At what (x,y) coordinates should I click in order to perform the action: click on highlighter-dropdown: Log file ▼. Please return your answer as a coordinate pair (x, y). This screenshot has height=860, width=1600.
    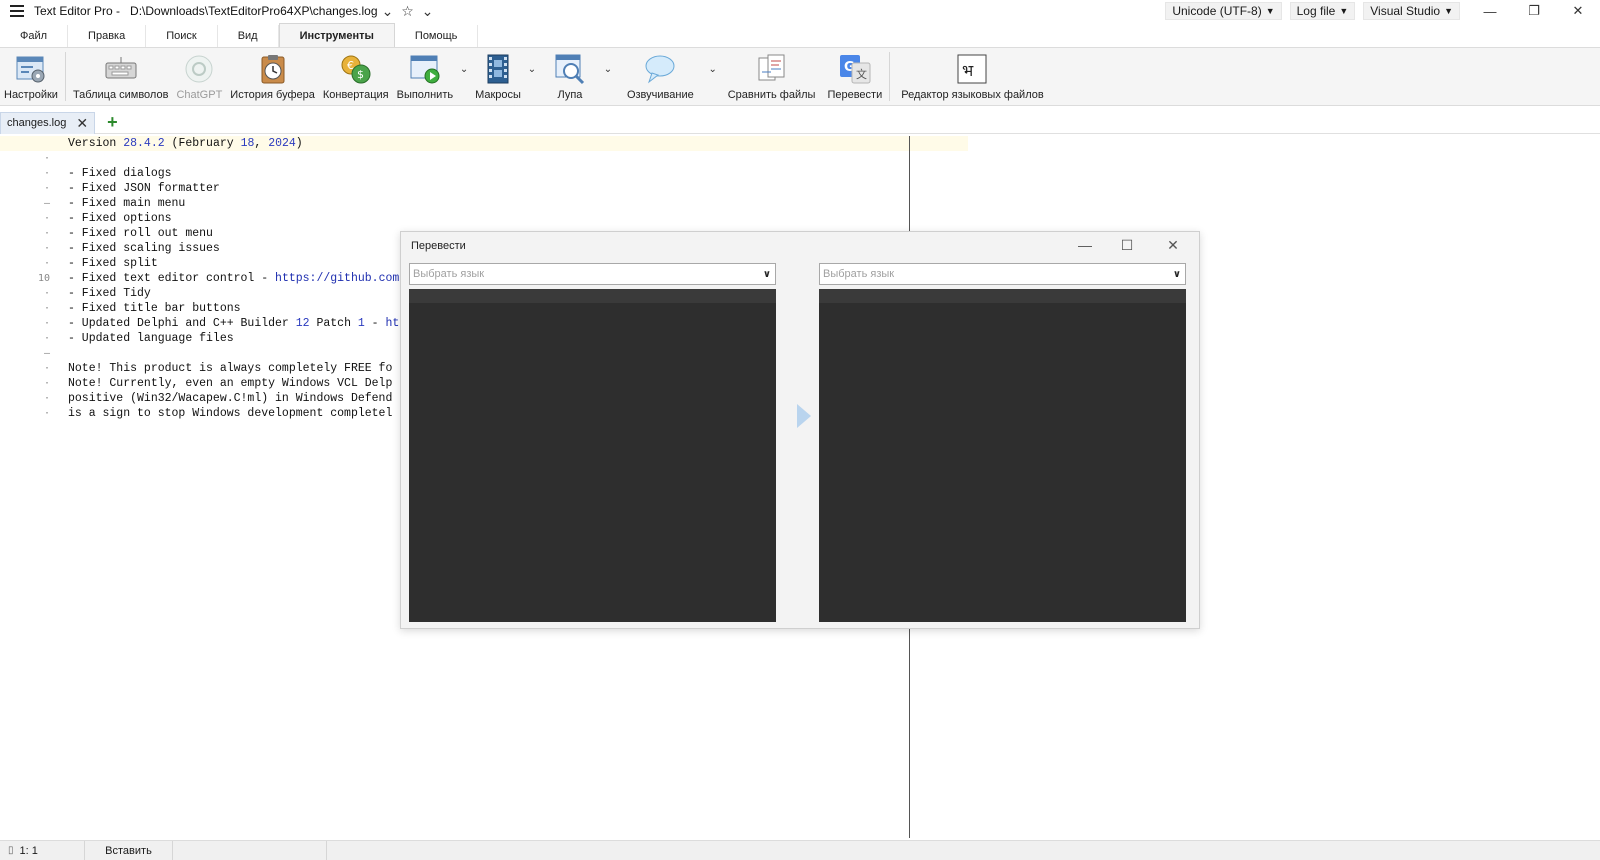
    Looking at the image, I should click on (1322, 11).